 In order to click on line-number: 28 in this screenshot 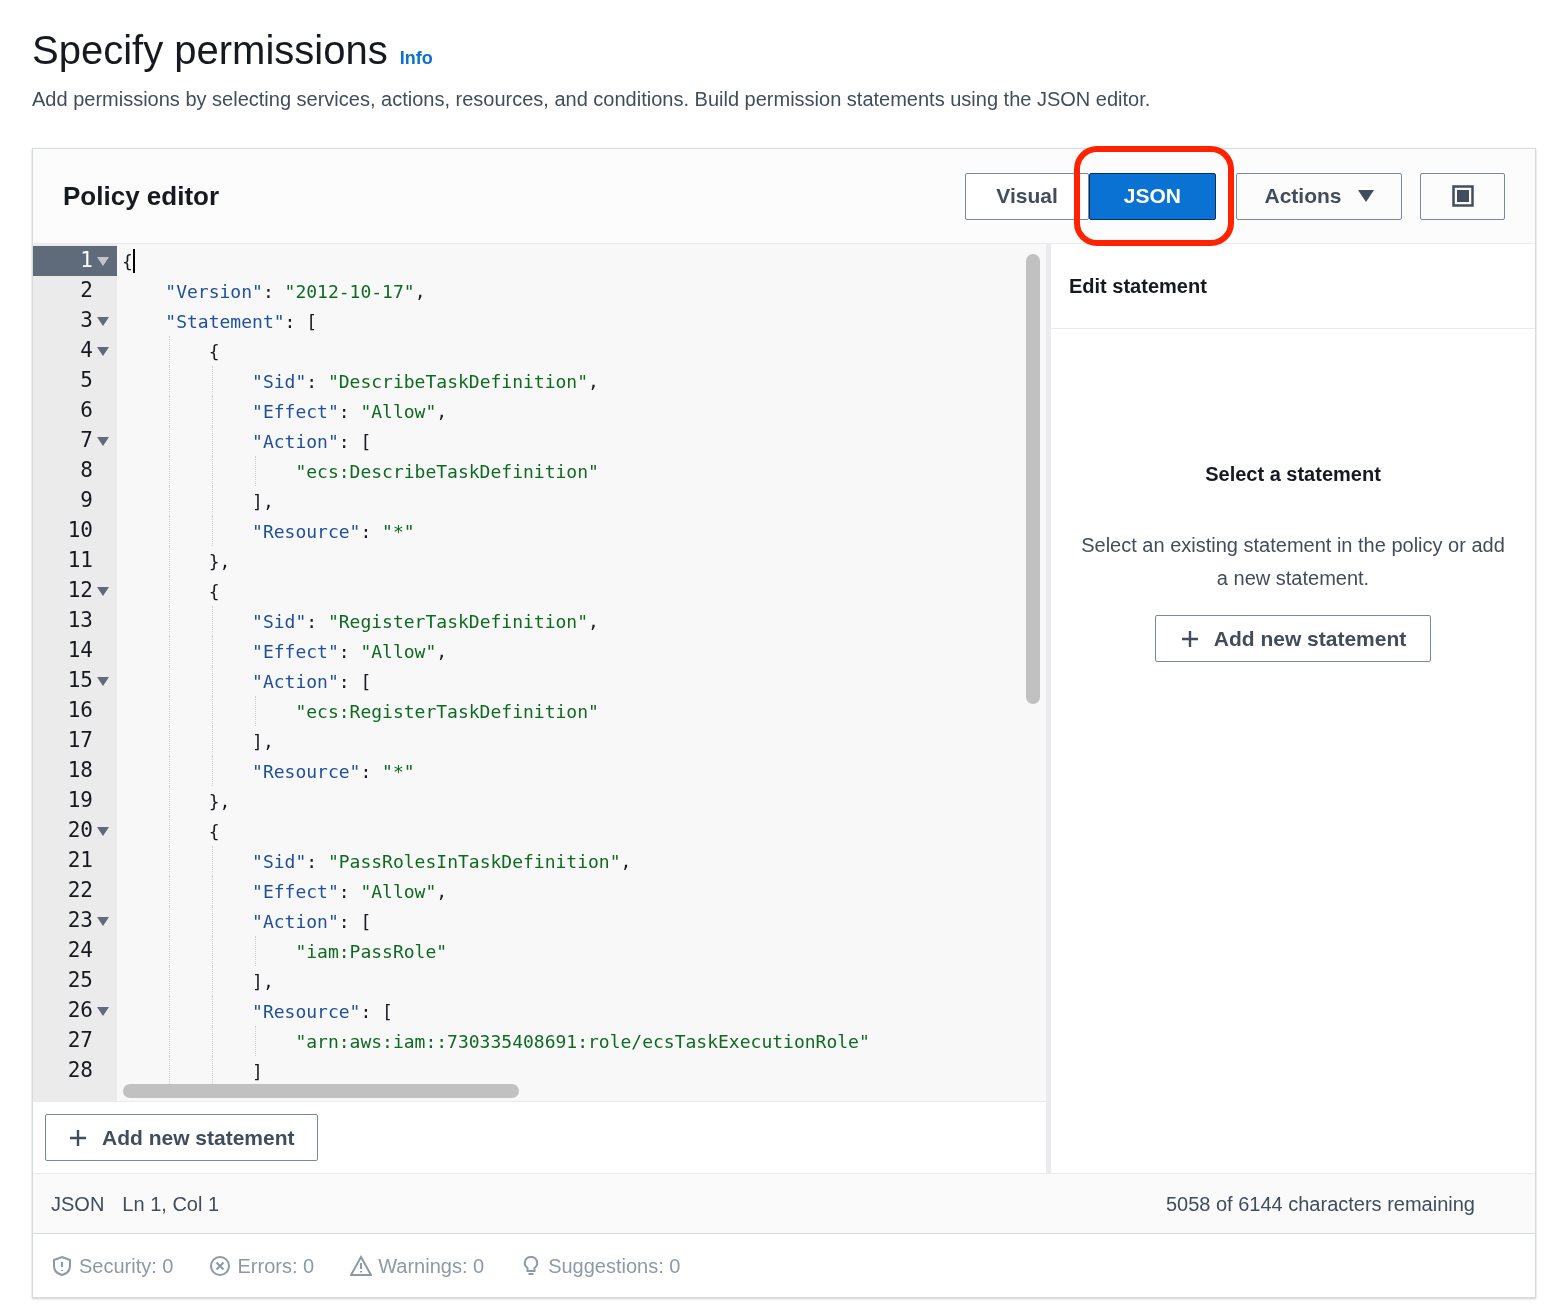, I will do `click(80, 1071)`.